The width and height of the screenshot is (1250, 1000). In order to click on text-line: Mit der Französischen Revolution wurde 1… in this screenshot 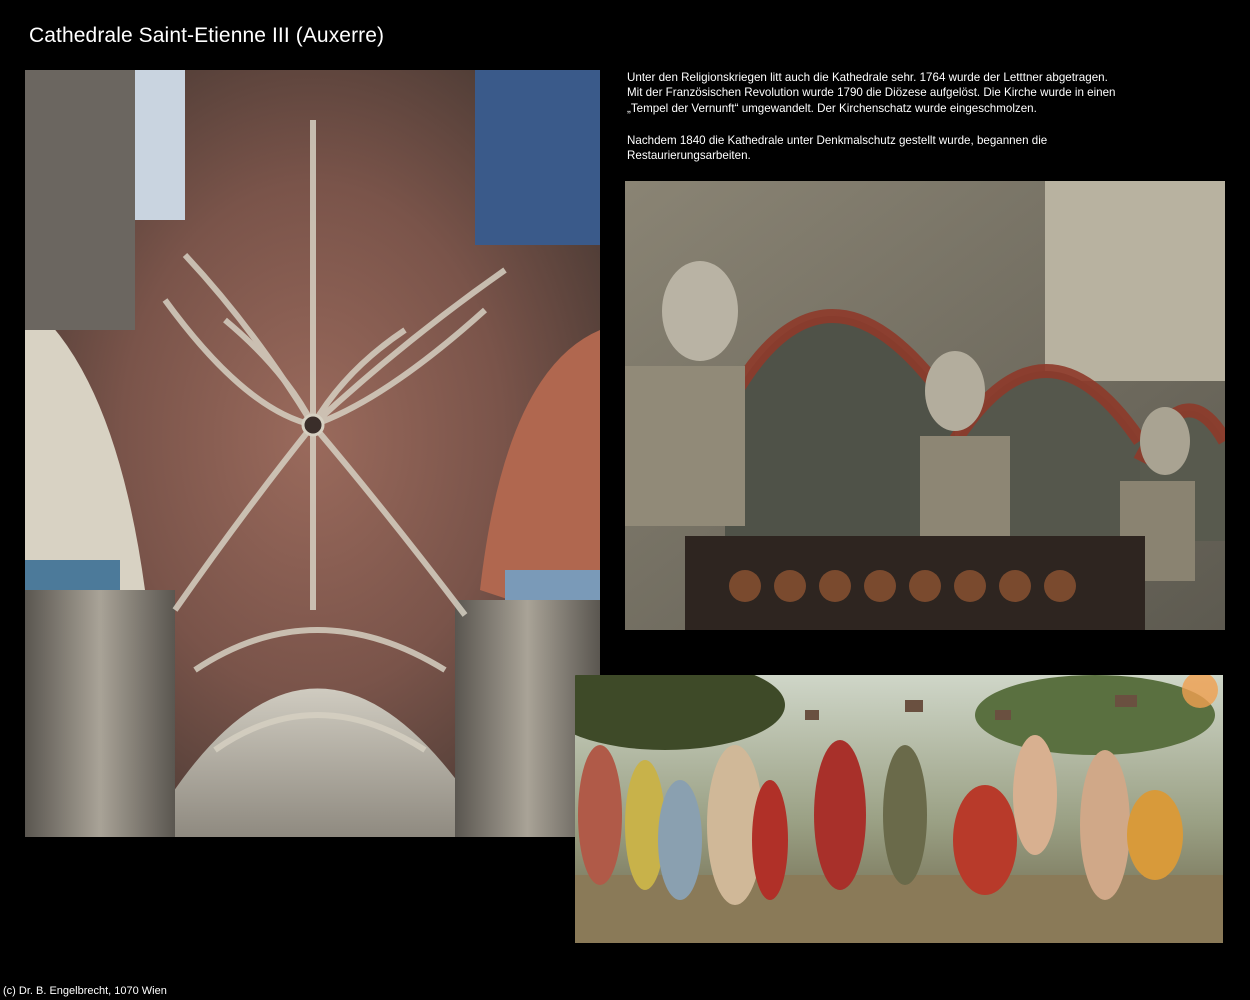, I will do `click(871, 93)`.